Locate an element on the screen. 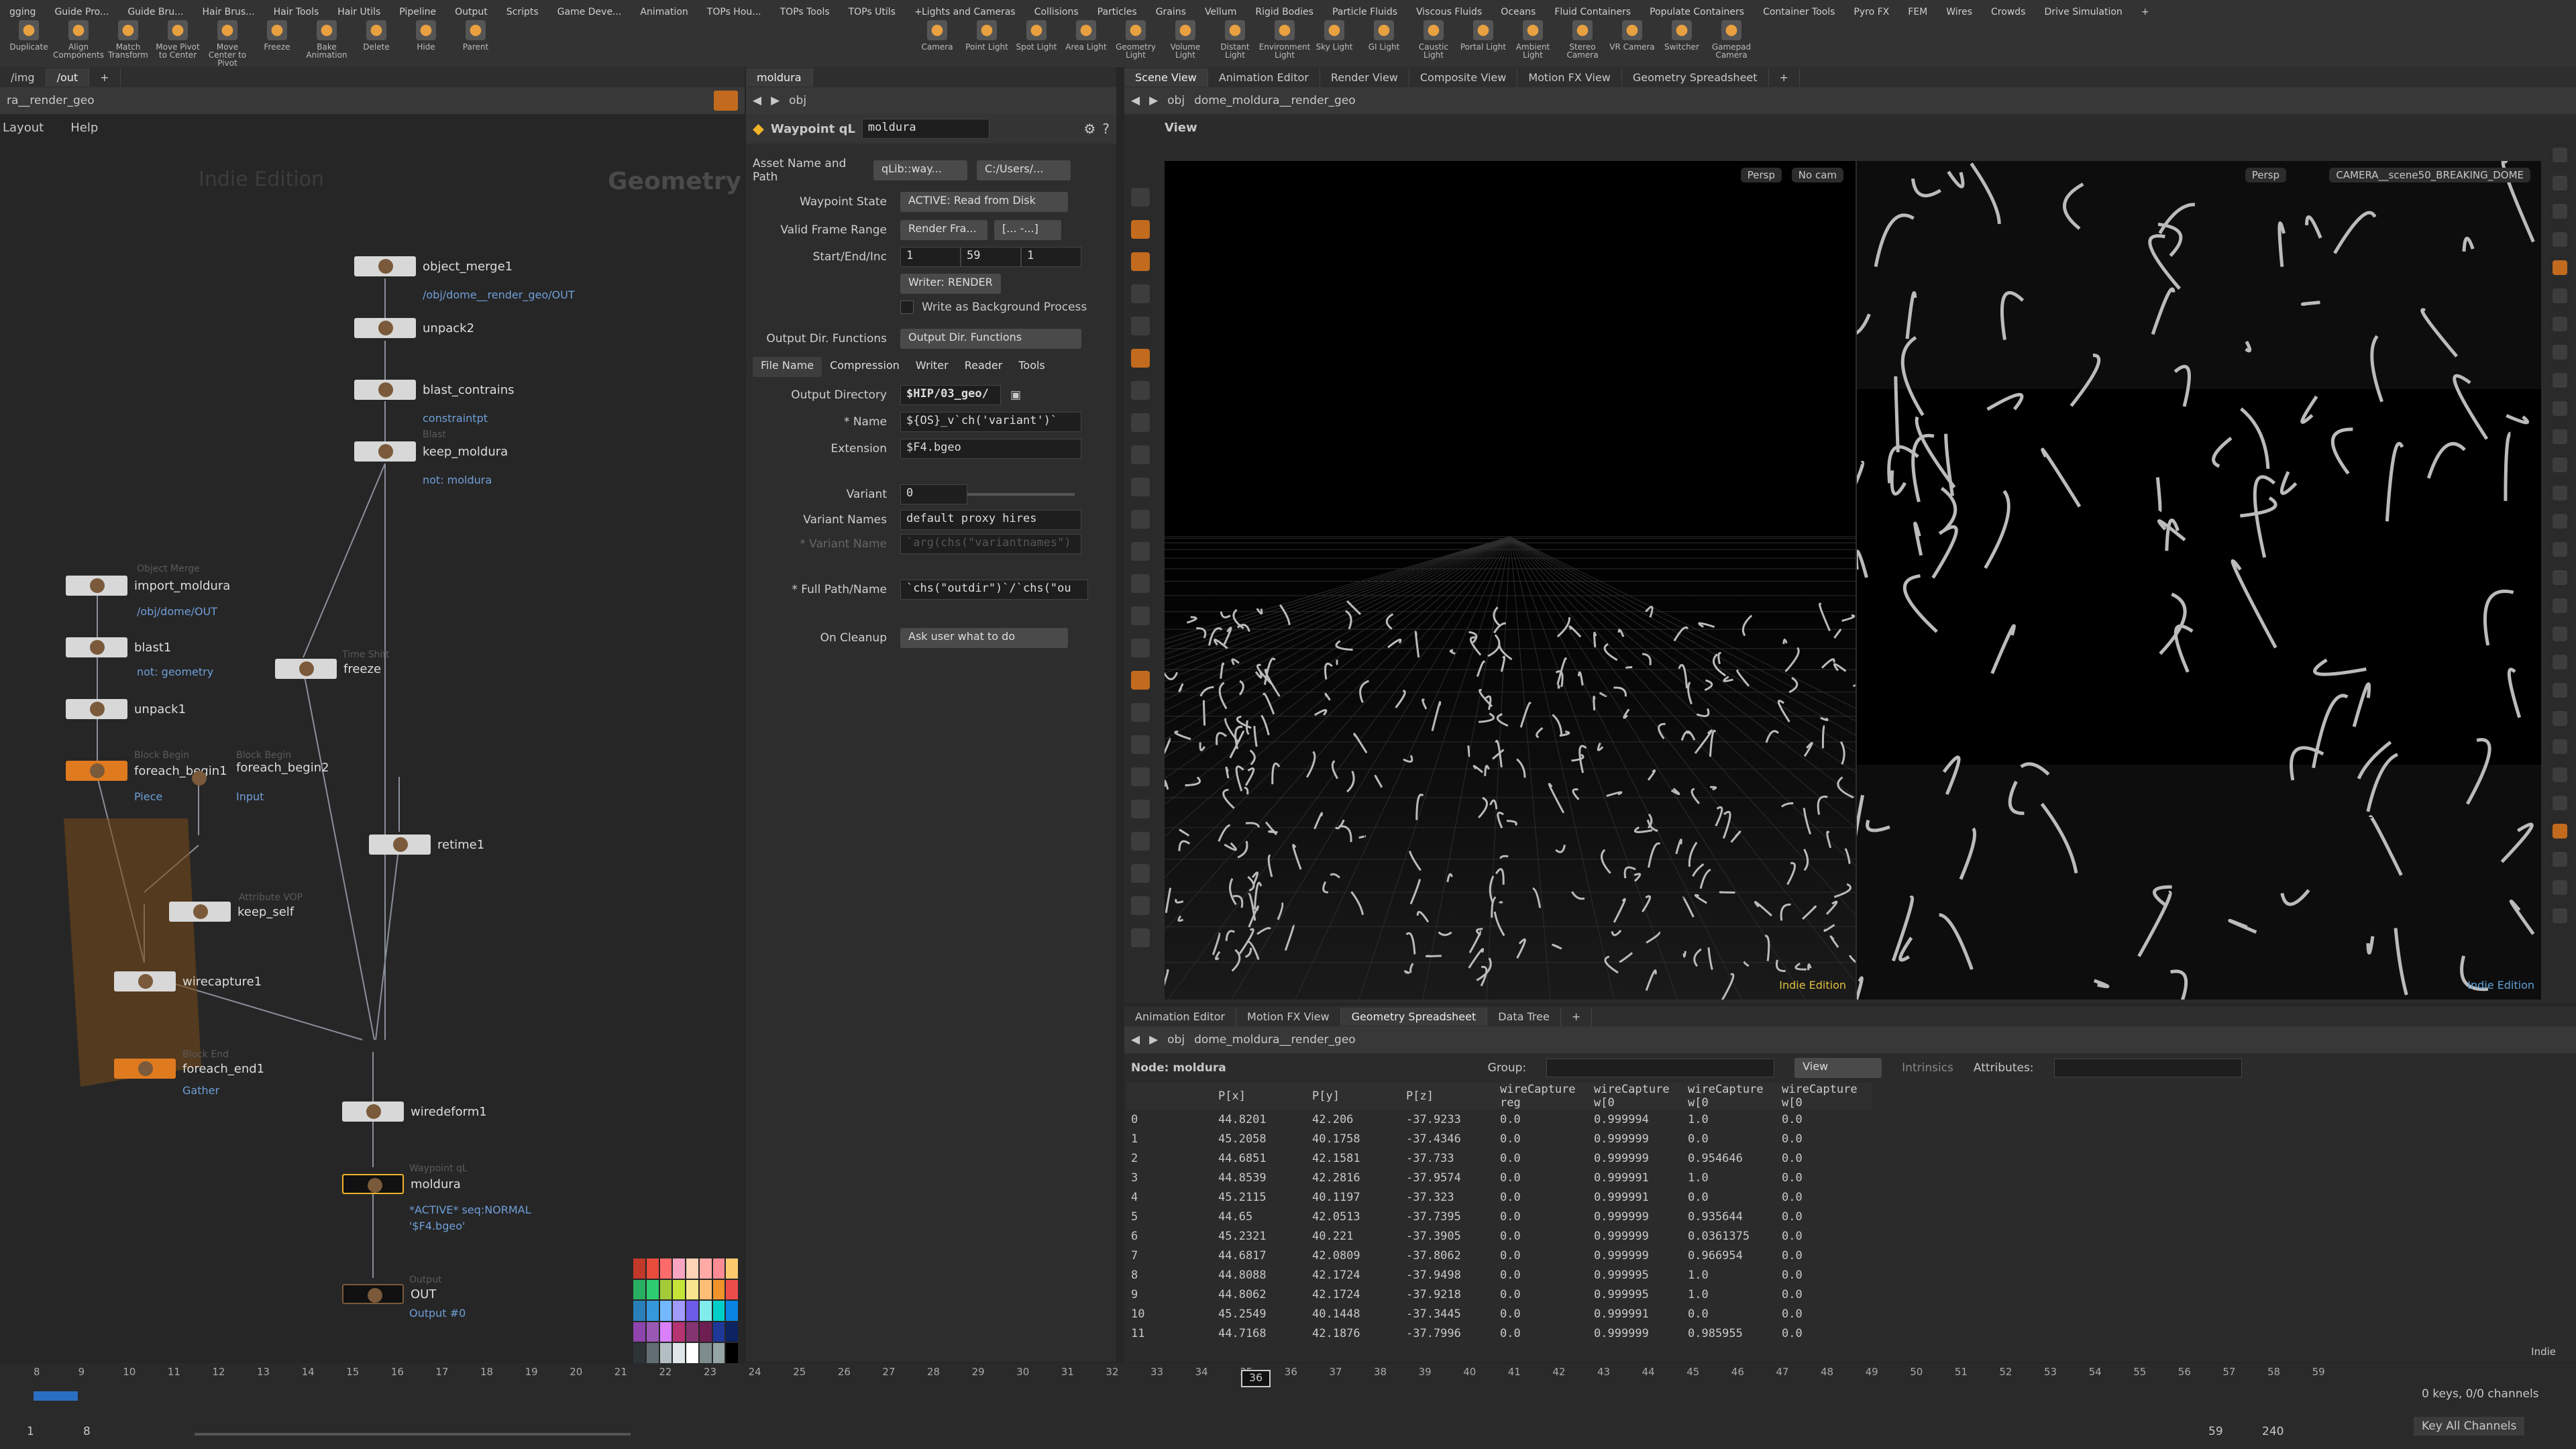  output-directory-field: $HIP/03_geo/ is located at coordinates (950, 395).